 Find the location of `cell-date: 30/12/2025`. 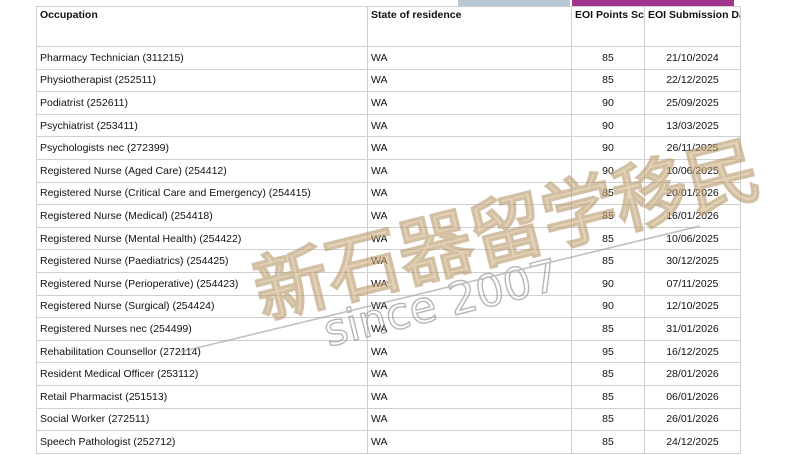

cell-date: 30/12/2025 is located at coordinates (692, 261).